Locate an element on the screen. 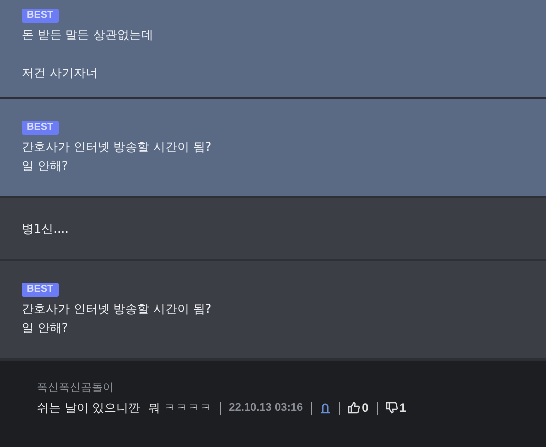 Image resolution: width=546 pixels, height=447 pixels. comment-text: 쉬는 날이 있으니깐 뭐 ㅋㅋㅋㅋ is located at coordinates (124, 408).